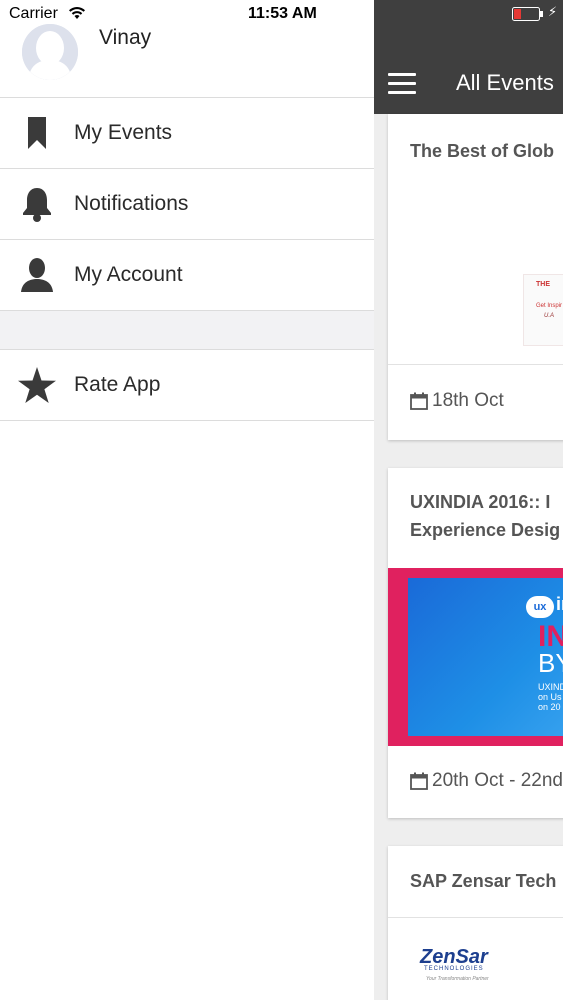 This screenshot has height=1000, width=563. Describe the element at coordinates (485, 657) in the screenshot. I see `event-banner: ux in IN BY UXIND on Us on 20` at that location.